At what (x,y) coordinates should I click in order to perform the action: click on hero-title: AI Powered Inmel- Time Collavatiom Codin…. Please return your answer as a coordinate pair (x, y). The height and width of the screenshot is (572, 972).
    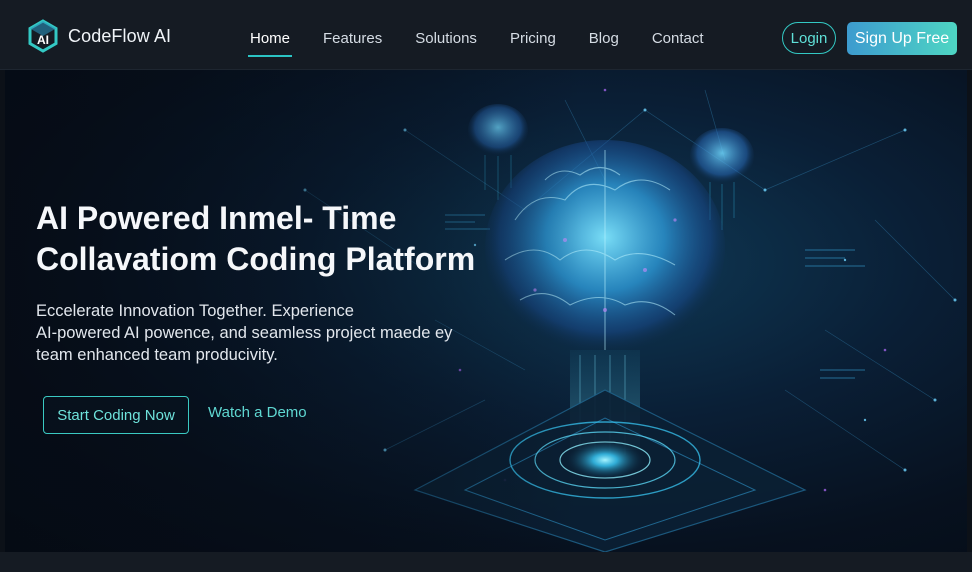
    Looking at the image, I should click on (271, 239).